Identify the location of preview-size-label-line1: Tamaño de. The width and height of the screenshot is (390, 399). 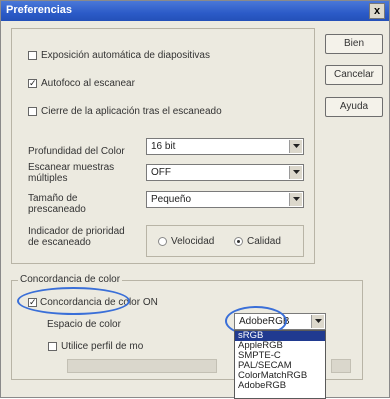
(53, 198).